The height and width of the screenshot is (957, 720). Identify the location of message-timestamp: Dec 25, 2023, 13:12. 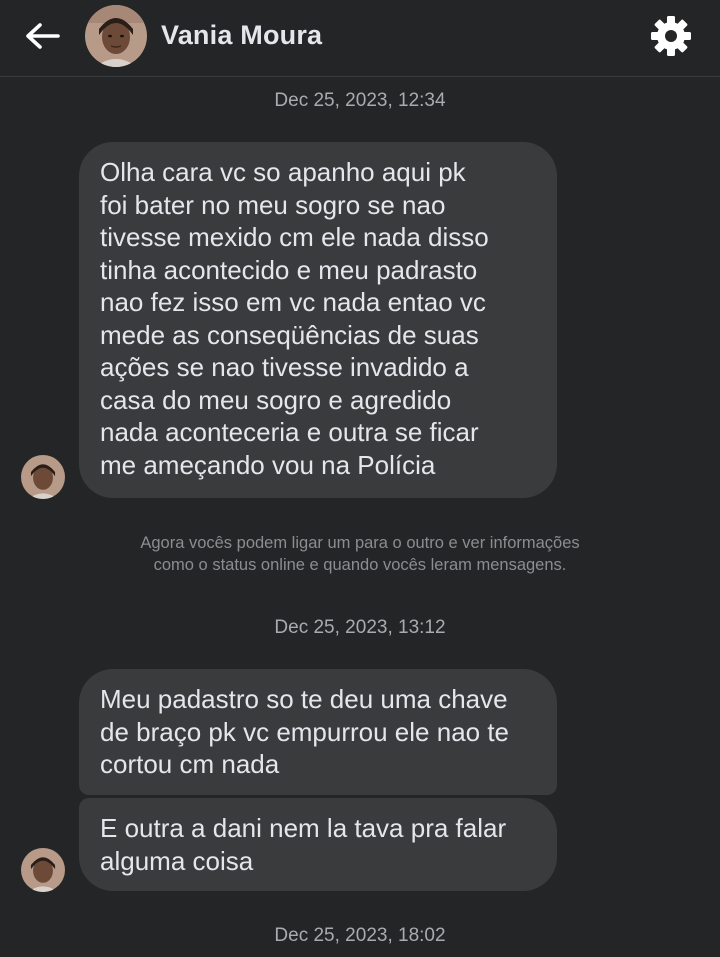
(360, 627).